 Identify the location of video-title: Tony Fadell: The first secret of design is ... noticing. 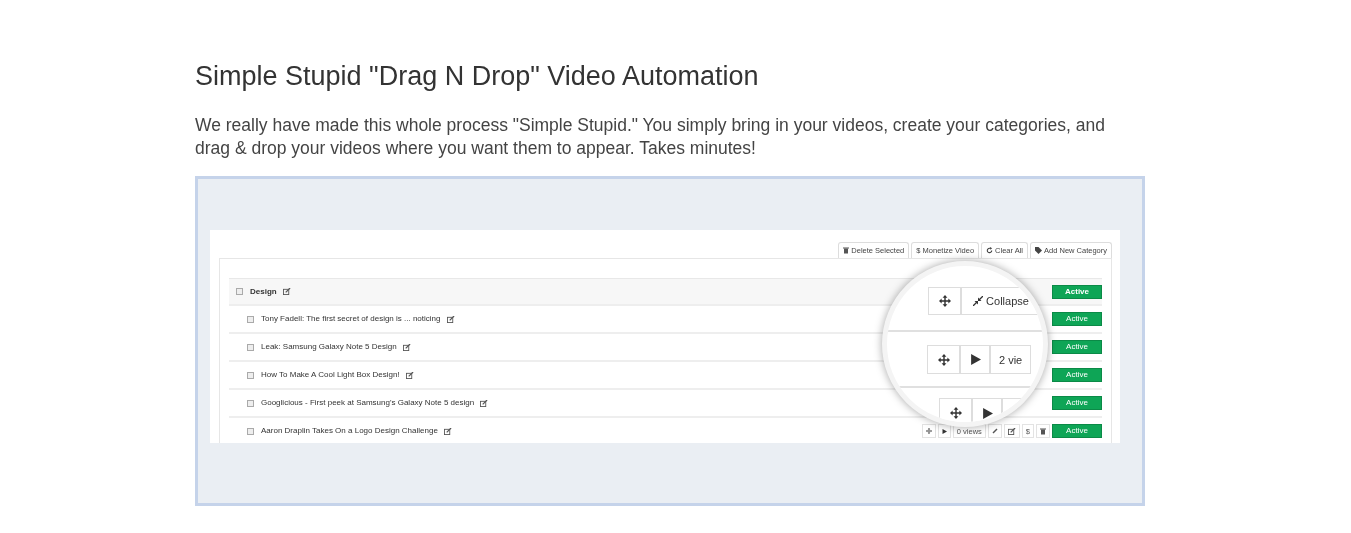
(351, 319).